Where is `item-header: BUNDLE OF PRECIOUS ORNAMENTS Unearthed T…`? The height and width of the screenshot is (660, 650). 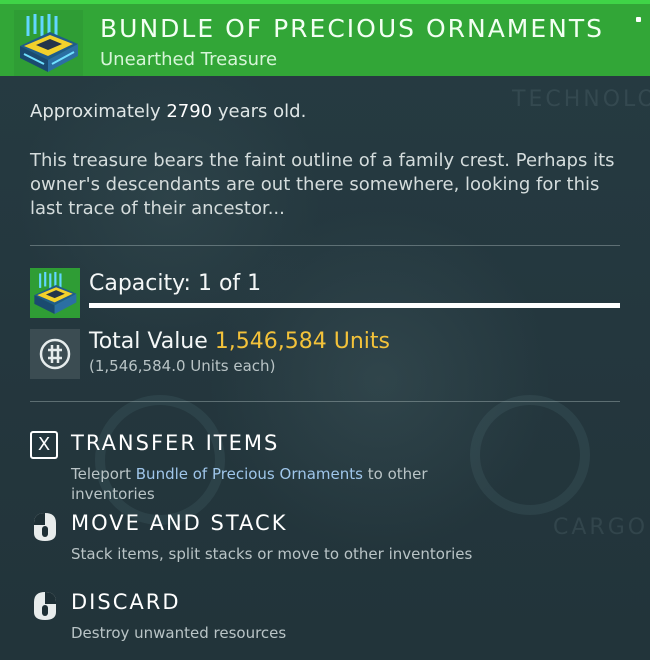 item-header: BUNDLE OF PRECIOUS ORNAMENTS Unearthed T… is located at coordinates (325, 38).